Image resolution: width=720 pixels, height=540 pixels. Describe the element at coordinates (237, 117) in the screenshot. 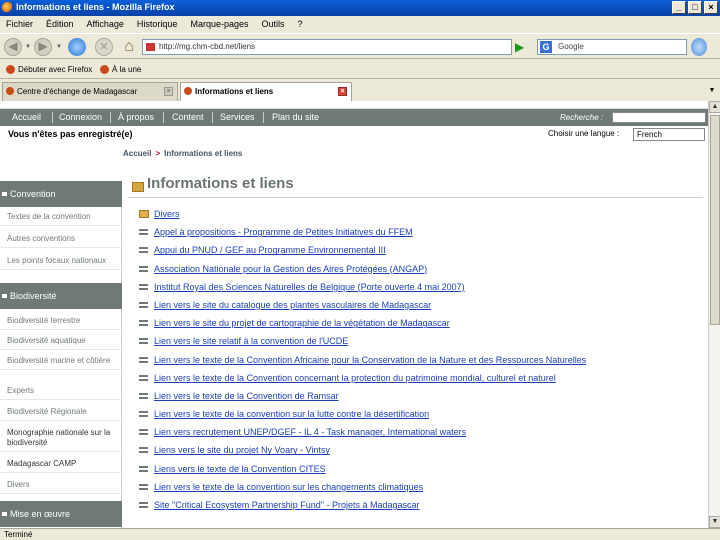

I see `nav-services: Services` at that location.